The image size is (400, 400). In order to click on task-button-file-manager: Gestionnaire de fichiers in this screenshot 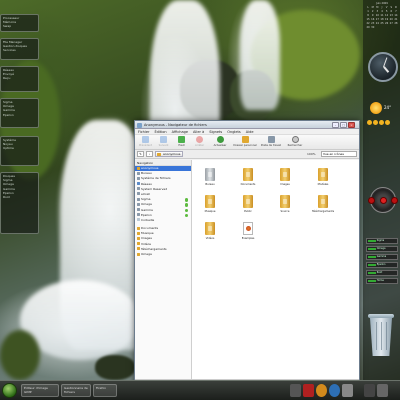, I will do `click(76, 390)`.